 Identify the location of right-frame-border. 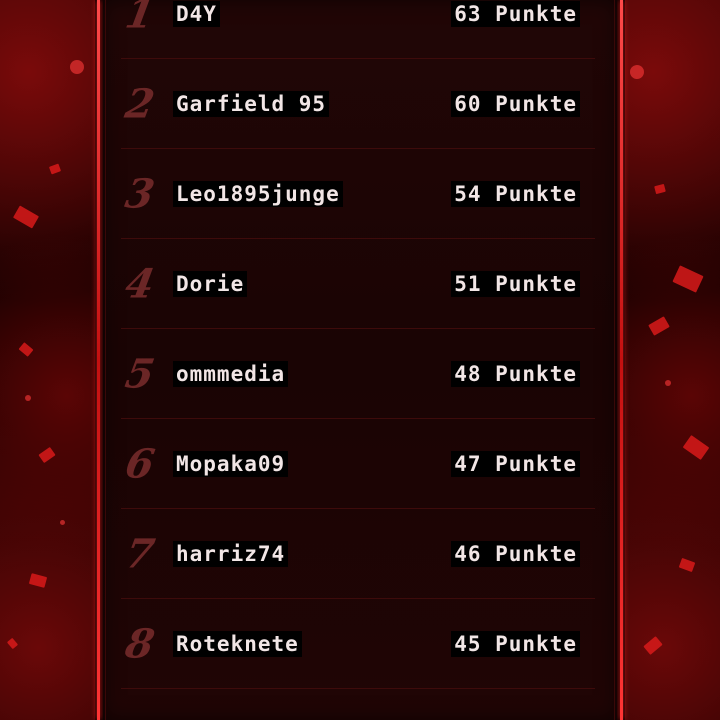
(621, 360).